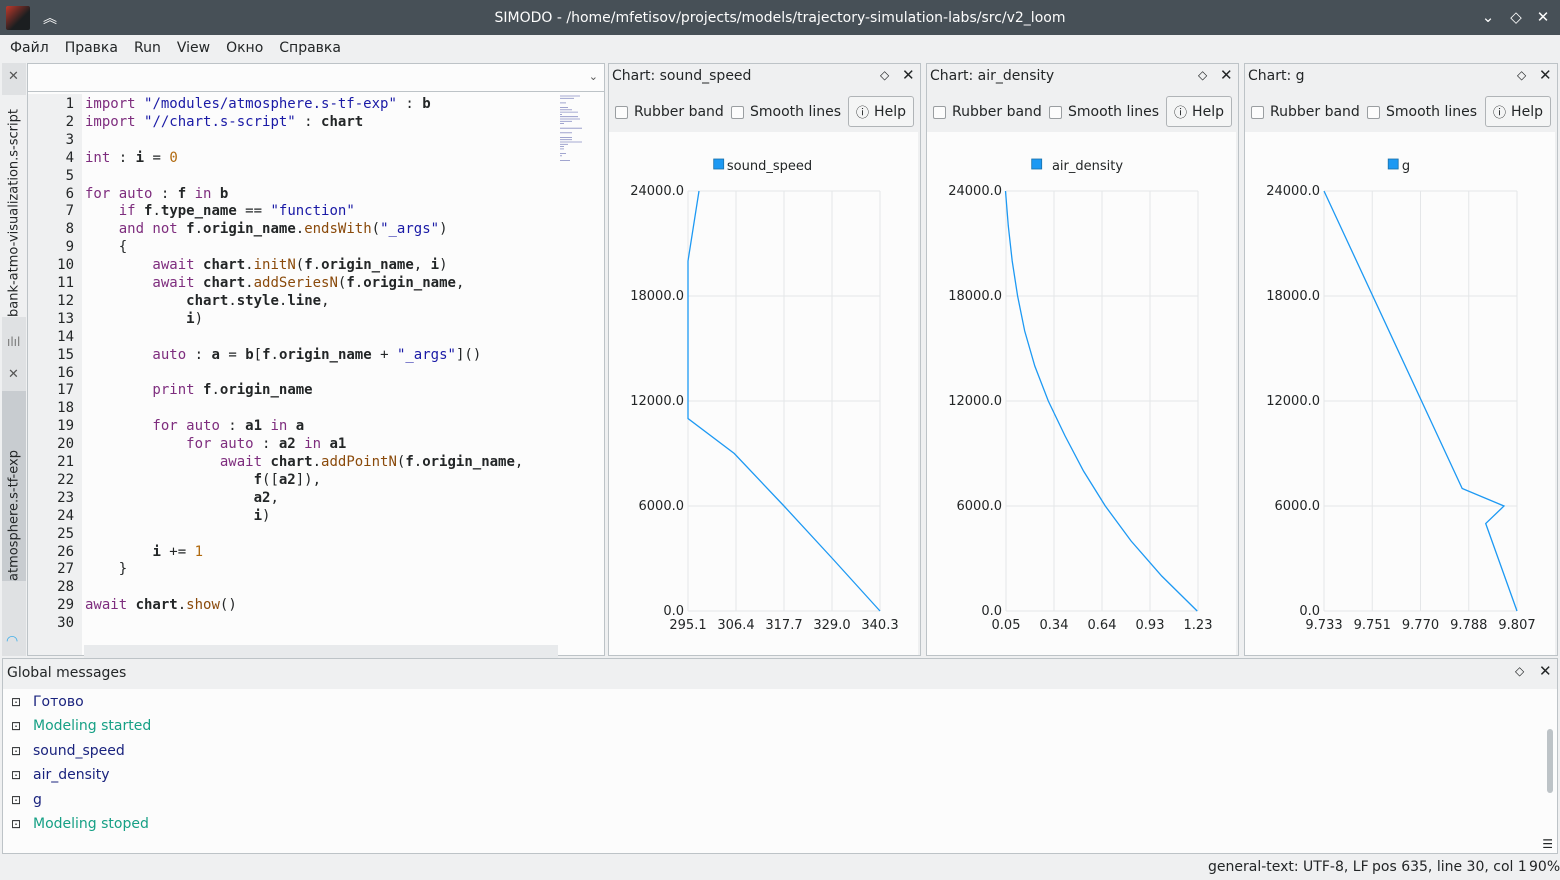 The width and height of the screenshot is (1560, 880). Describe the element at coordinates (115, 121) in the screenshot. I see `code-token: import` at that location.